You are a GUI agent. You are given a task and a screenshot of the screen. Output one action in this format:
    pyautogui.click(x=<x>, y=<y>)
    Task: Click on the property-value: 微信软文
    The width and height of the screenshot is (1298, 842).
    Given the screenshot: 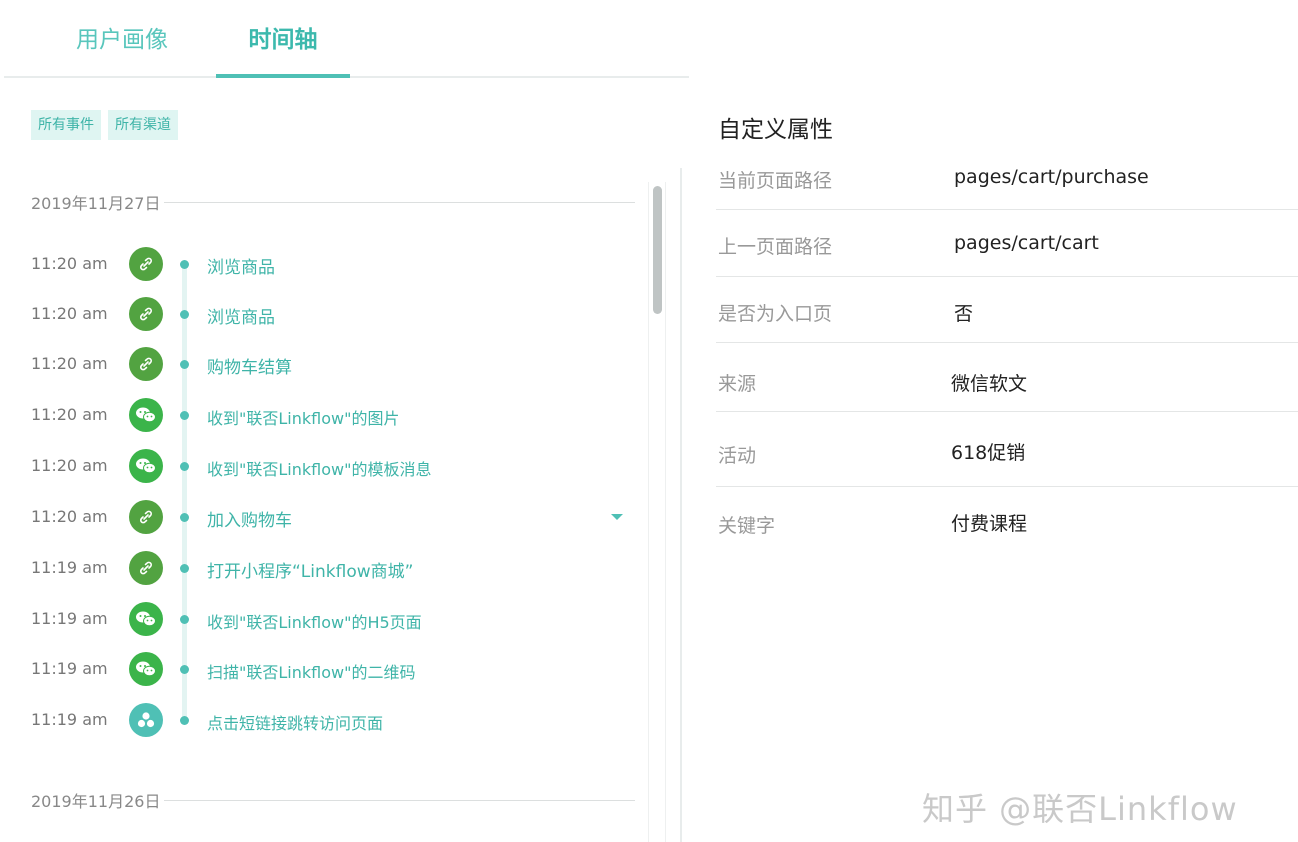 What is the action you would take?
    pyautogui.click(x=989, y=384)
    